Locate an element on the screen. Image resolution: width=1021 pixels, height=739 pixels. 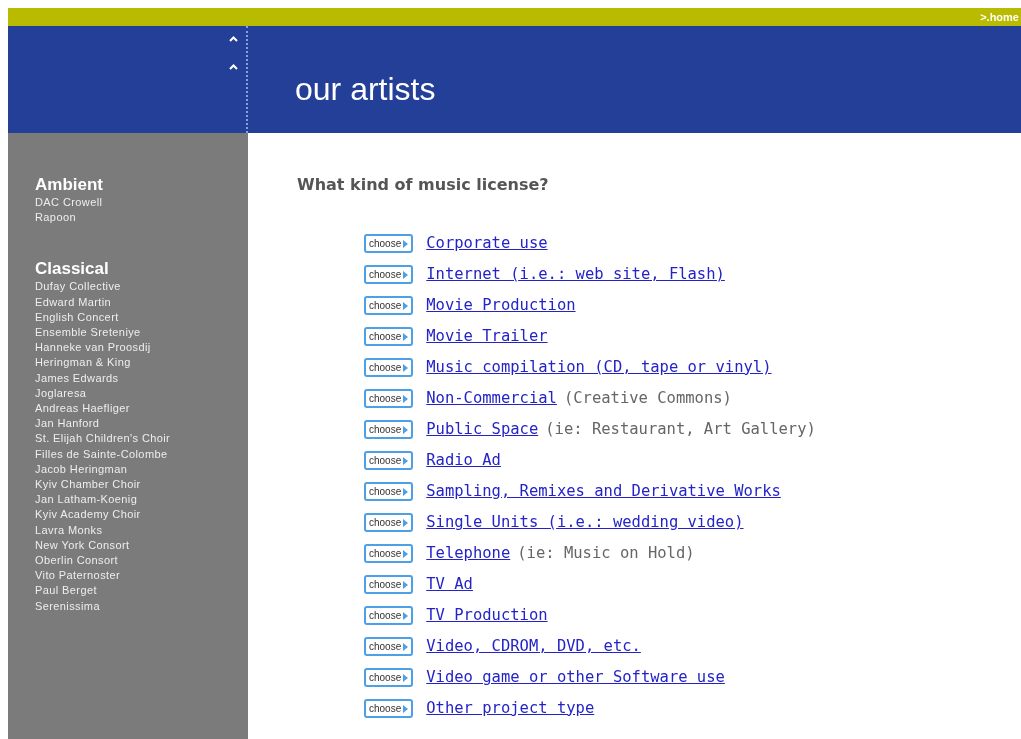
artist-link: Jan Hanford is located at coordinates (141, 424).